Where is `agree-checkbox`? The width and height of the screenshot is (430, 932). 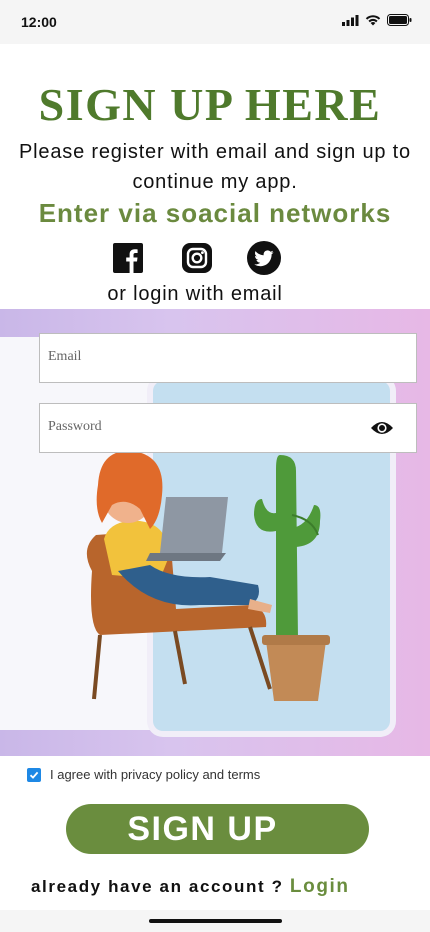
agree-checkbox is located at coordinates (34, 774).